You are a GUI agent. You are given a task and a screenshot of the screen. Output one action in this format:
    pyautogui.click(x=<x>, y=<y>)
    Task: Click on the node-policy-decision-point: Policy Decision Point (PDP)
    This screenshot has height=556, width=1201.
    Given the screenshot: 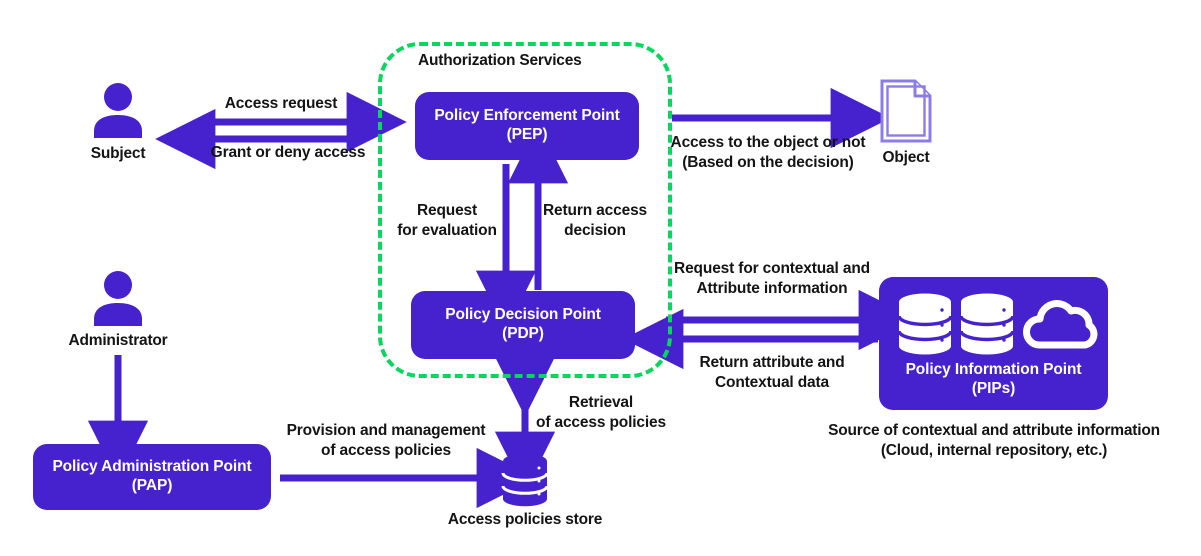 What is the action you would take?
    pyautogui.click(x=523, y=325)
    